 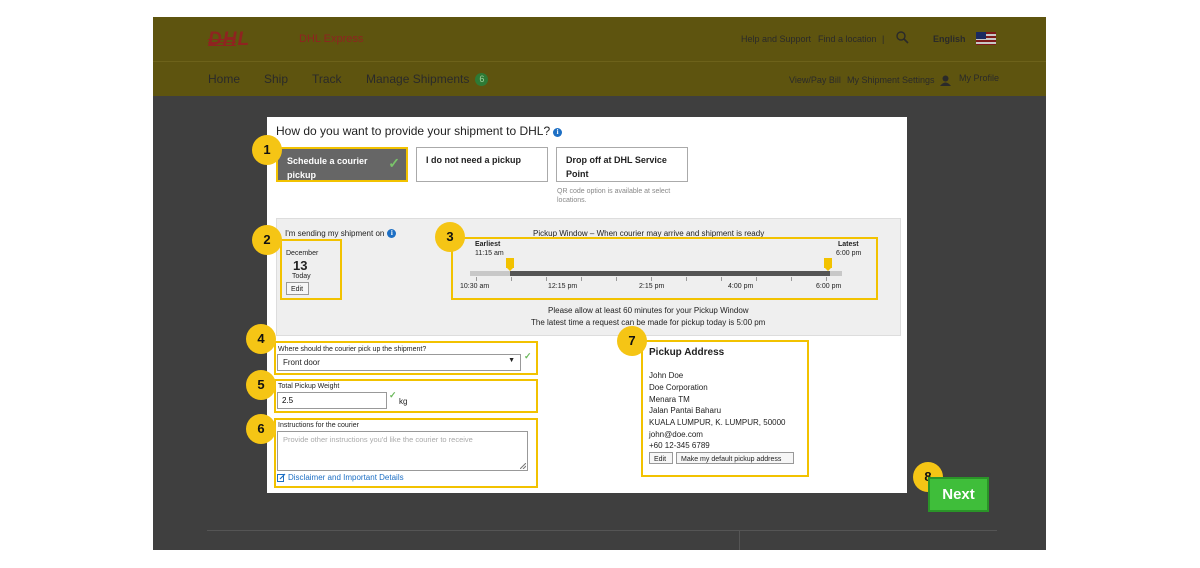 What do you see at coordinates (632, 341) in the screenshot?
I see `step-badge-7: 7` at bounding box center [632, 341].